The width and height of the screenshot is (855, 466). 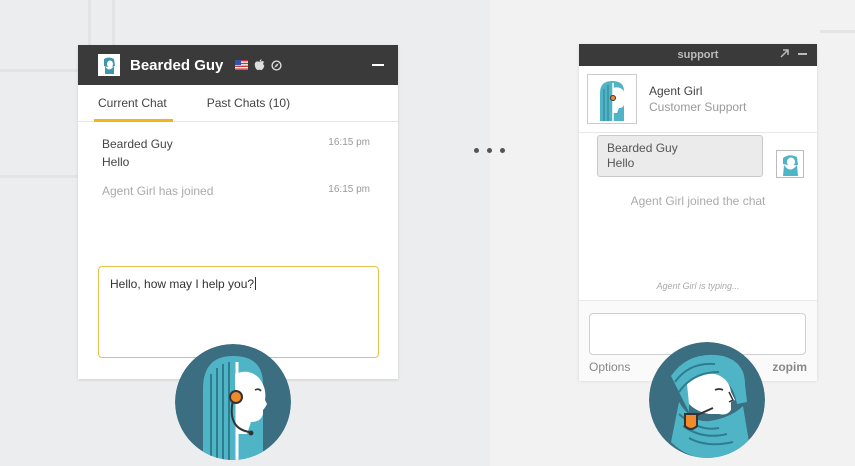 I want to click on tab-current-chat: Current Chat, so click(x=133, y=103).